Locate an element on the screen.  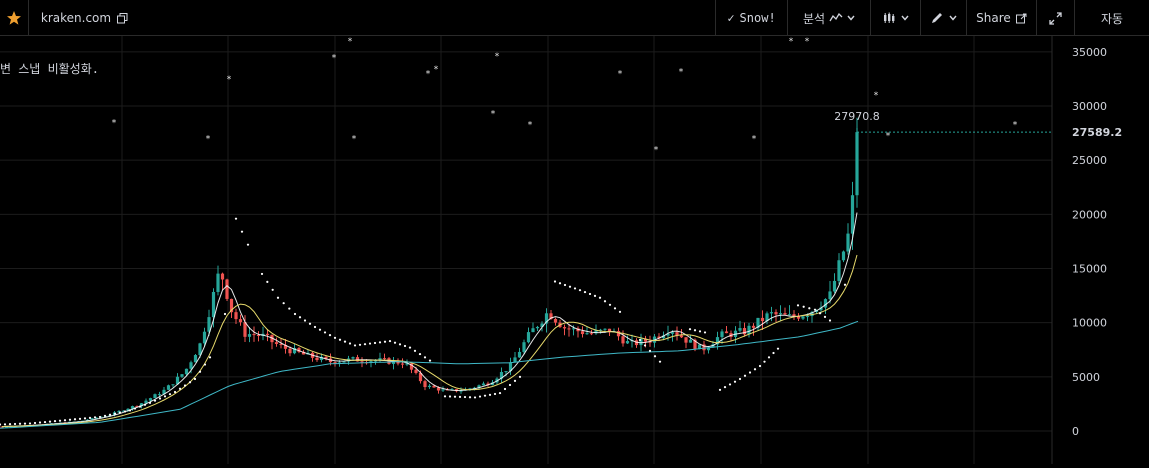
drawing-tool-button is located at coordinates (943, 18).